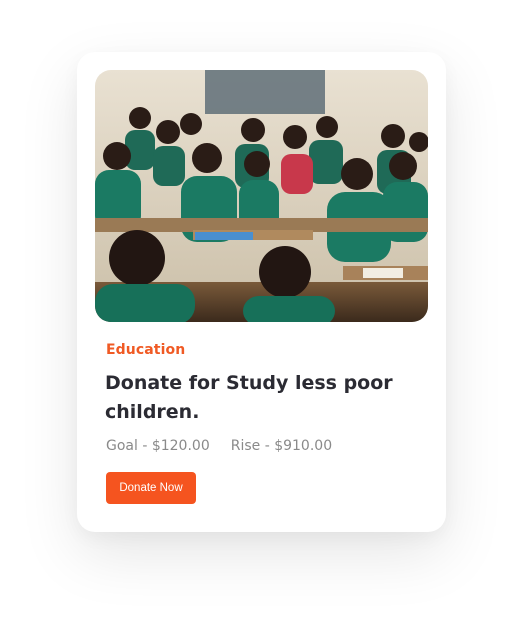 Image resolution: width=523 pixels, height=634 pixels. Describe the element at coordinates (146, 350) in the screenshot. I see `category-label: Education` at that location.